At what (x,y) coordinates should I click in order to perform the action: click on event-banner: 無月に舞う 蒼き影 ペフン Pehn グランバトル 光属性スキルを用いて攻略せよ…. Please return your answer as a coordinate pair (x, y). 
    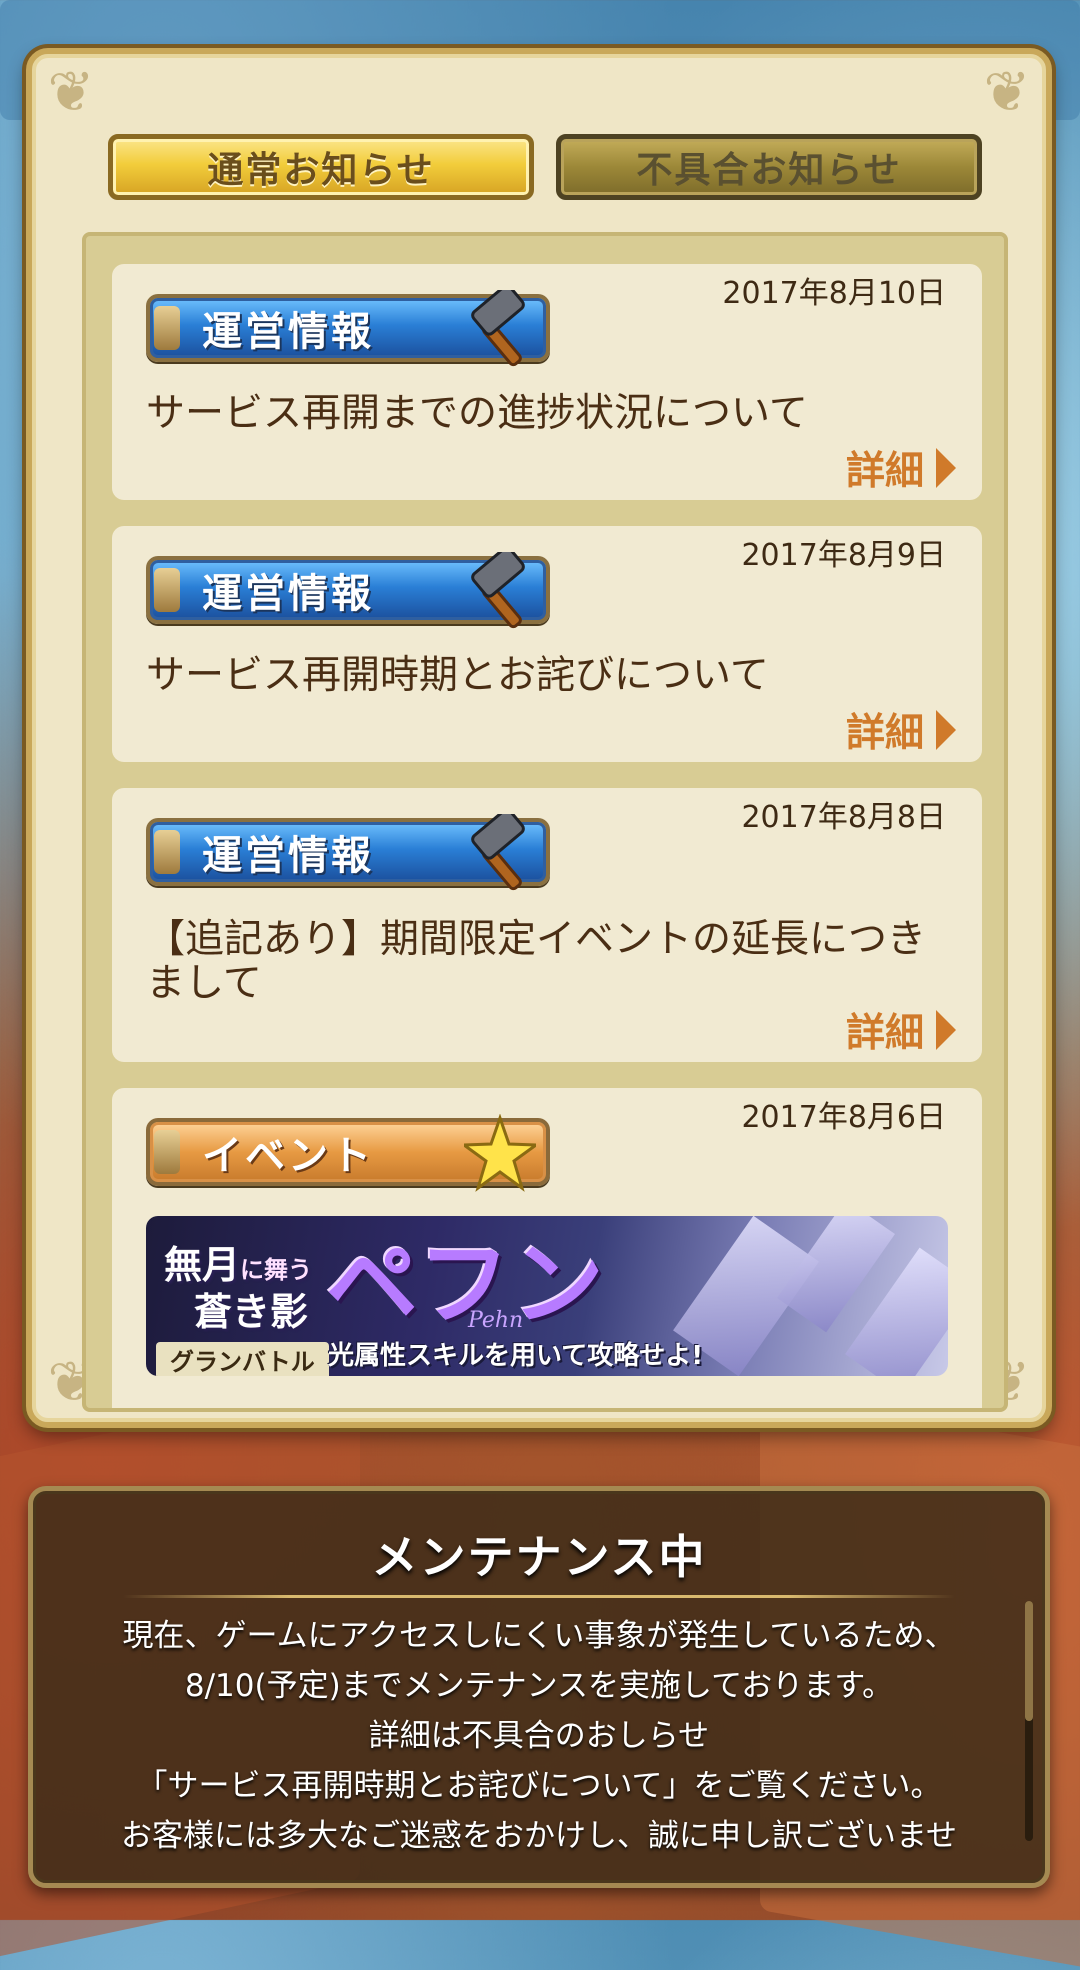
    Looking at the image, I should click on (547, 1296).